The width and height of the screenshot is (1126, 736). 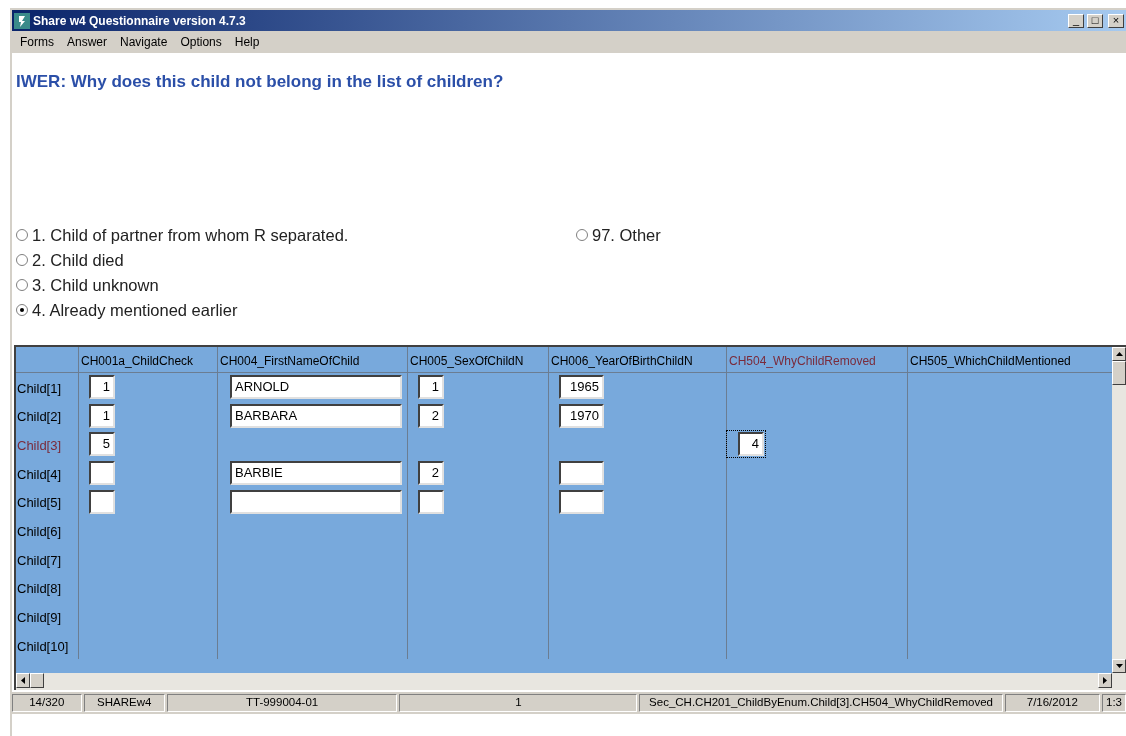 I want to click on status-panel: 14/320, so click(x=47, y=702).